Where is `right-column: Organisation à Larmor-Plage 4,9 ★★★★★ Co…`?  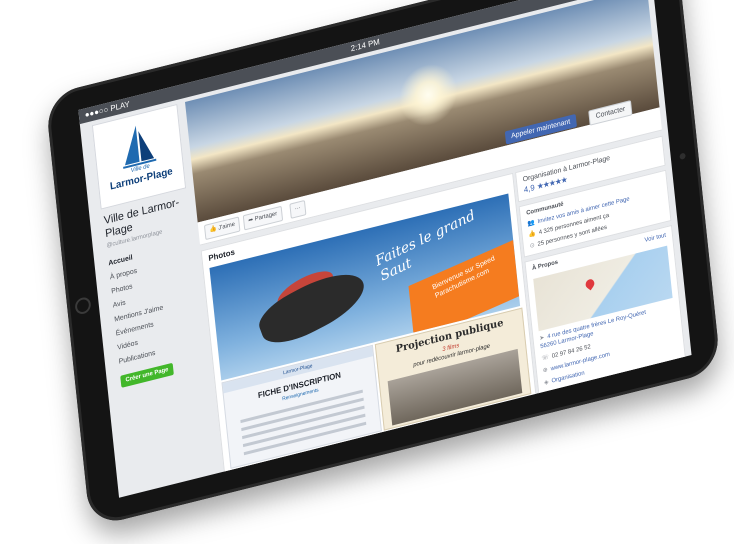 right-column: Organisation à Larmor-Plage 4,9 ★★★★★ Co… is located at coordinates (602, 278).